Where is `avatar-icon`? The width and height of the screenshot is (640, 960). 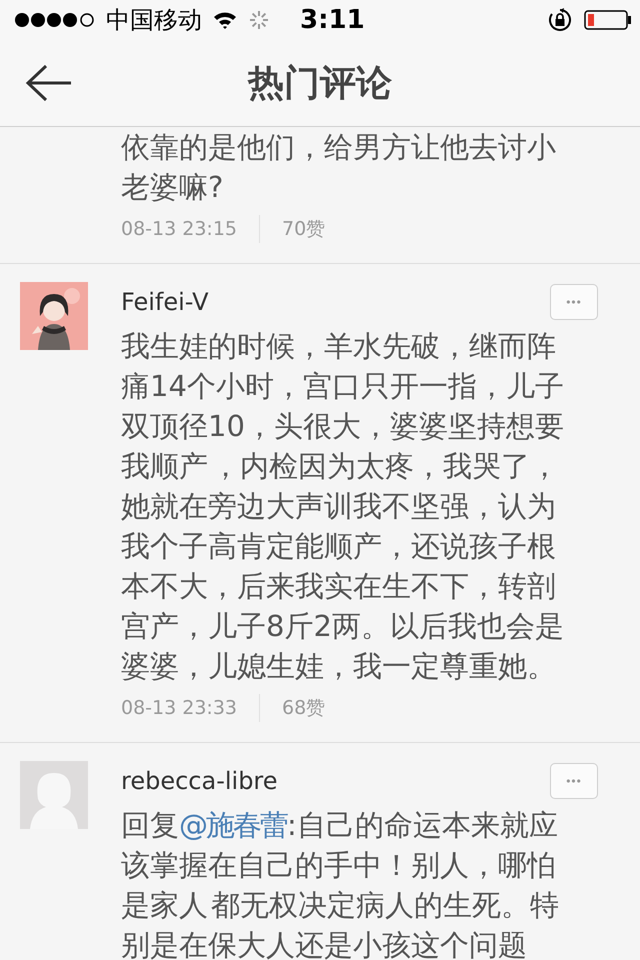 avatar-icon is located at coordinates (54, 795).